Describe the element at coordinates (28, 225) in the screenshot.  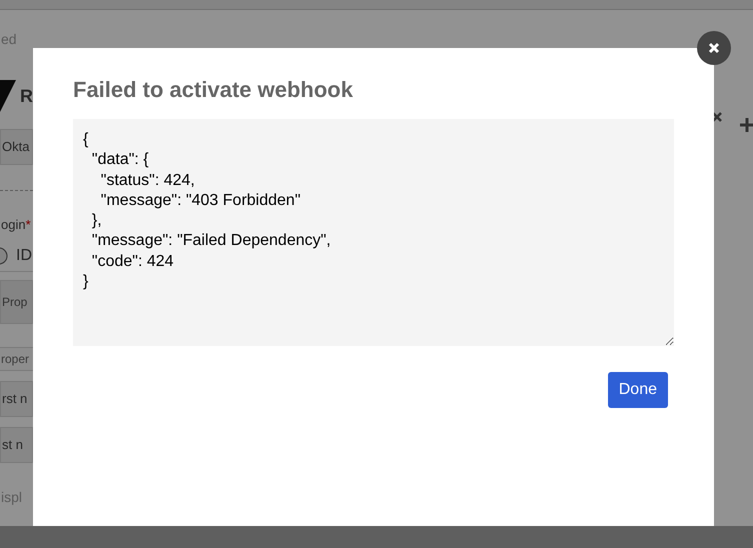
I see `required-mark: *` at that location.